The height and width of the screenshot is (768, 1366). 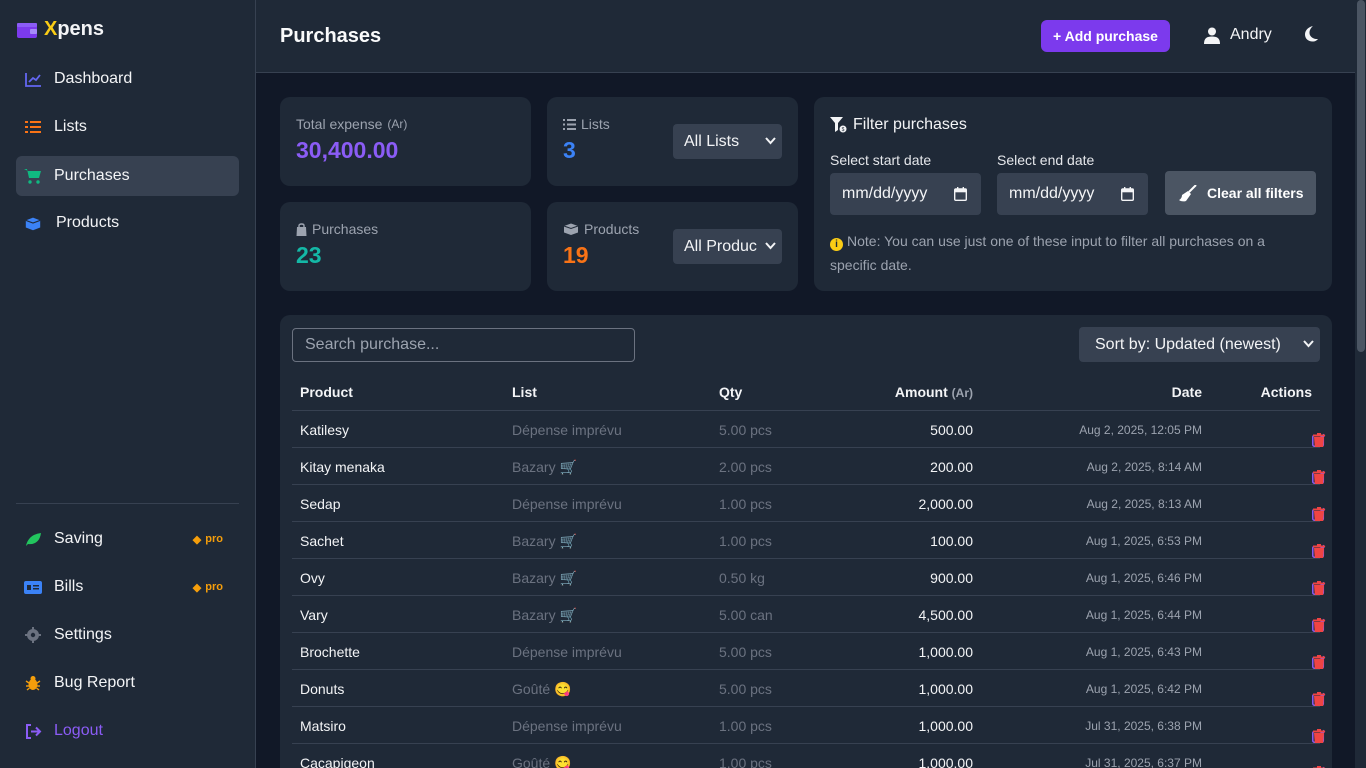 What do you see at coordinates (1188, 192) in the screenshot?
I see `broom-icon` at bounding box center [1188, 192].